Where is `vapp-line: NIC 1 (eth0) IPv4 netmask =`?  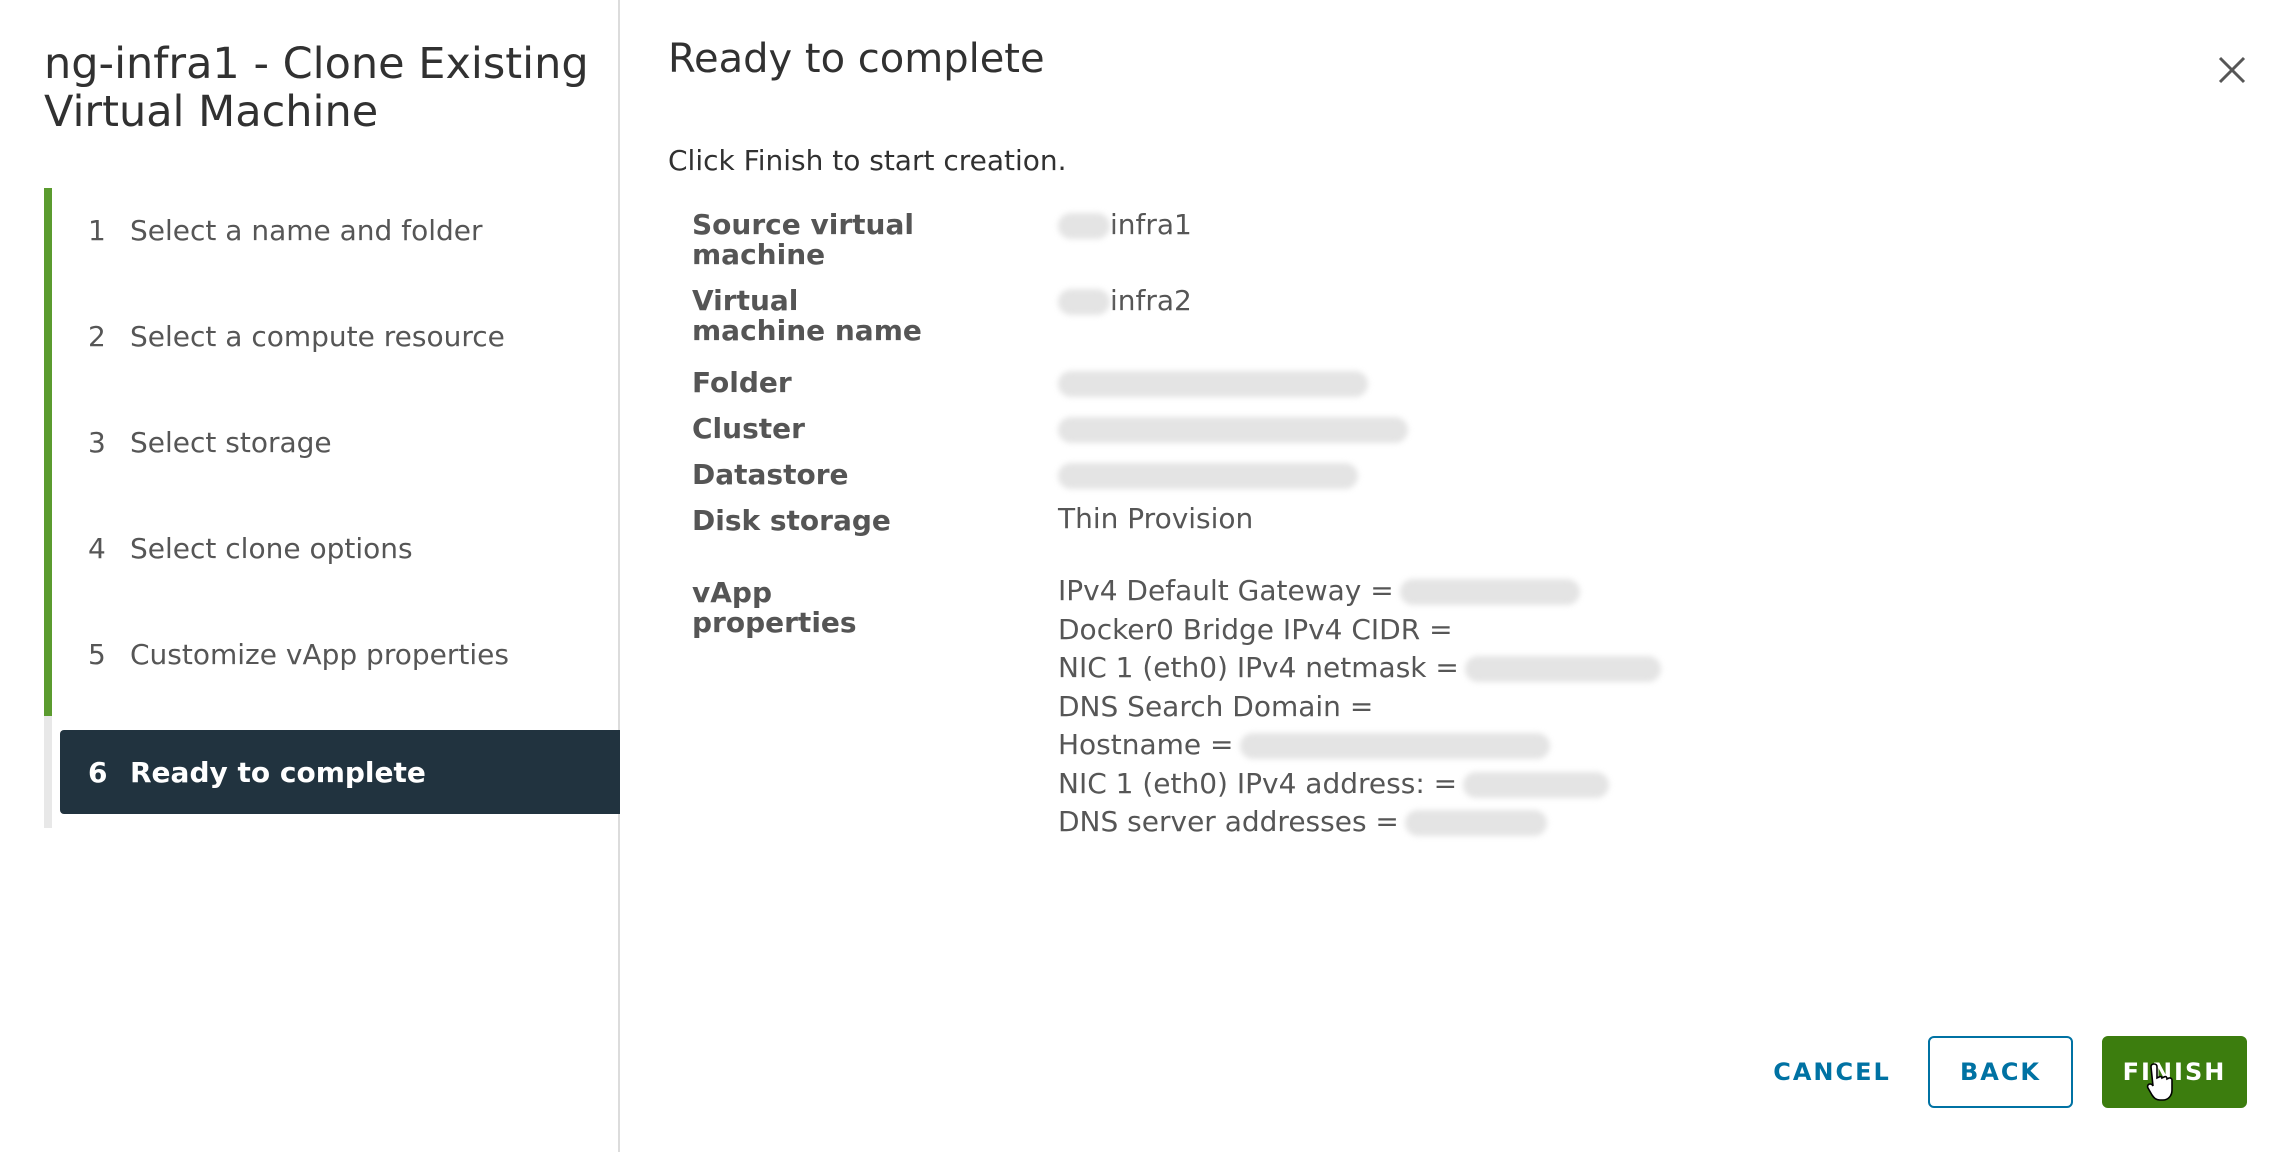
vapp-line: NIC 1 (eth0) IPv4 netmask = is located at coordinates (1359, 668).